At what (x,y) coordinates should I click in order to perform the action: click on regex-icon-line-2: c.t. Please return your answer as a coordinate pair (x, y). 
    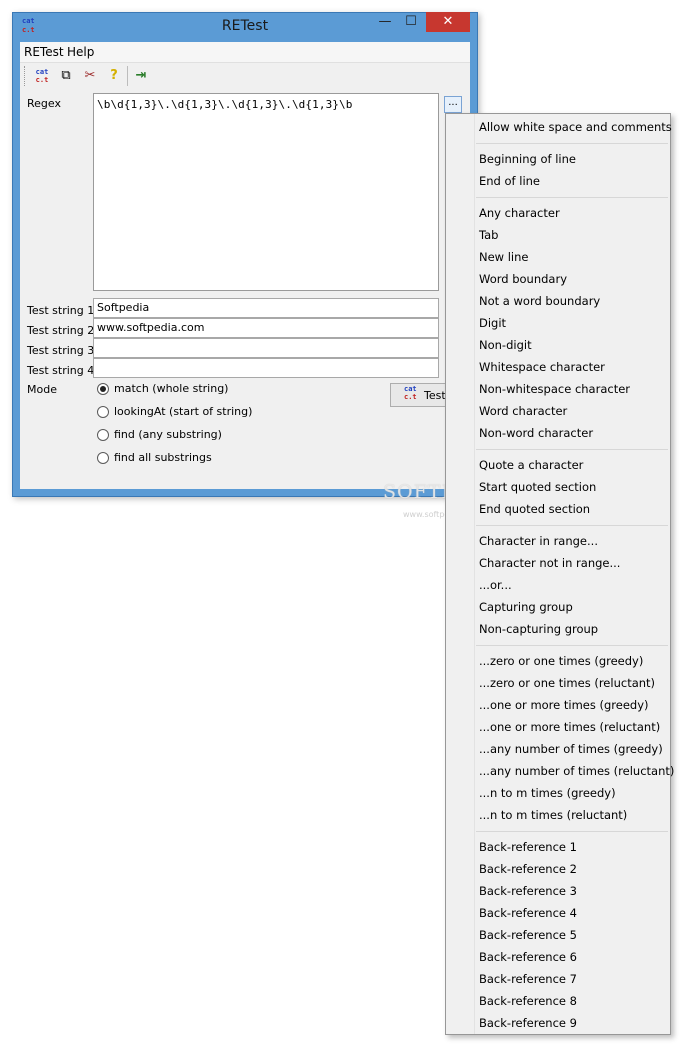
    Looking at the image, I should click on (42, 80).